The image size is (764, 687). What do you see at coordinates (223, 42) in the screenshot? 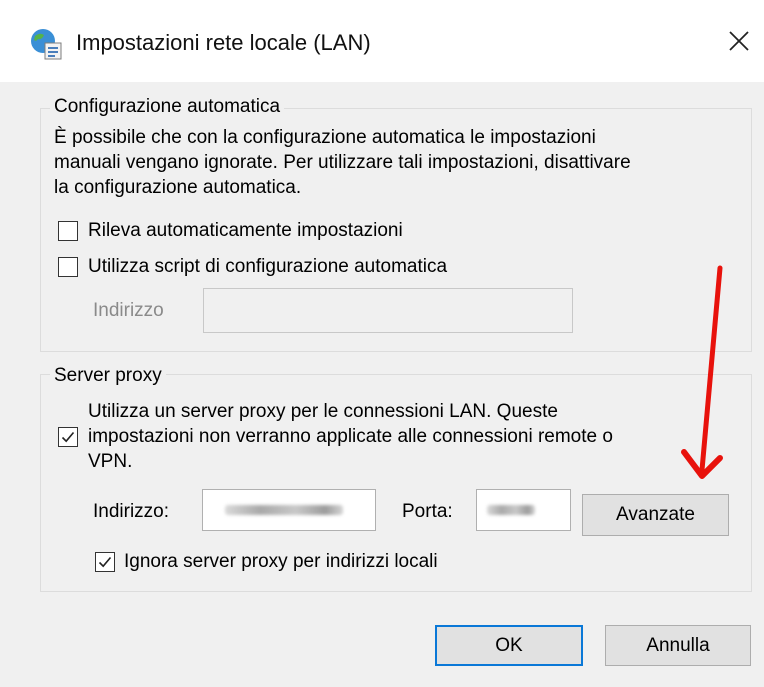
I see `window-title: Impostazioni rete locale (LAN)` at bounding box center [223, 42].